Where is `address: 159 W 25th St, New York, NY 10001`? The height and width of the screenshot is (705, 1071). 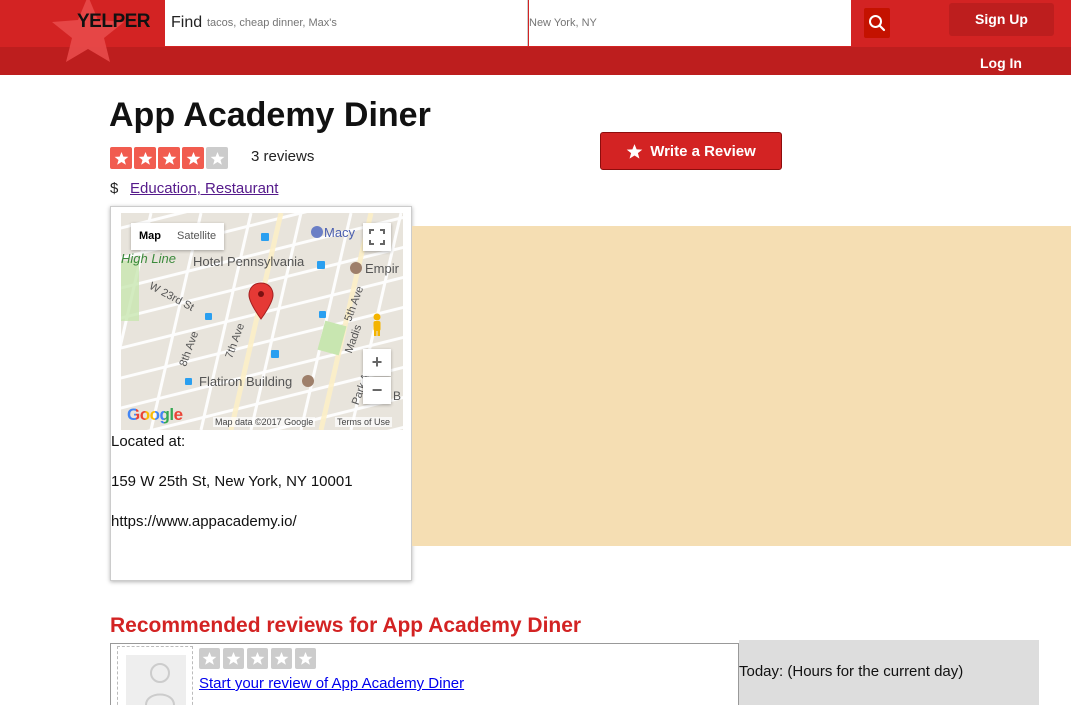 address: 159 W 25th St, New York, NY 10001 is located at coordinates (232, 481).